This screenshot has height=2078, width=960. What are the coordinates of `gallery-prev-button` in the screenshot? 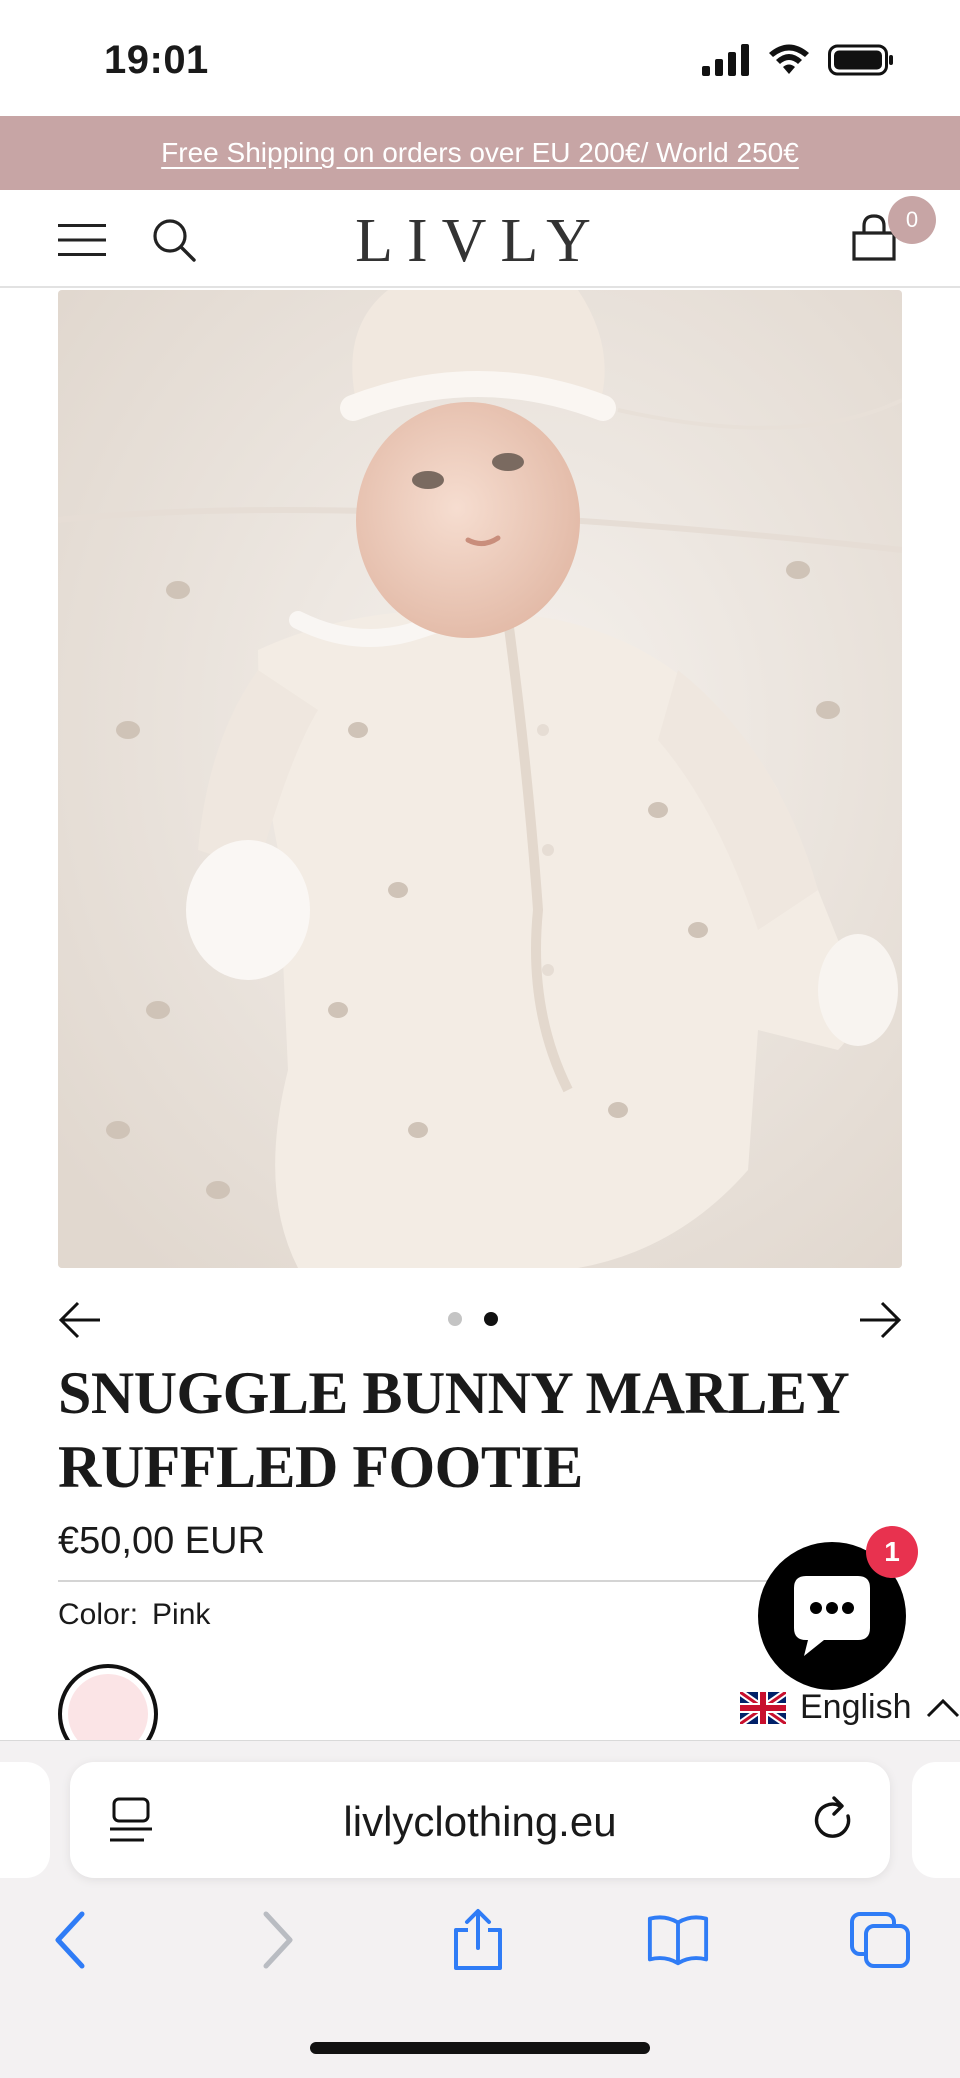 It's located at (80, 1320).